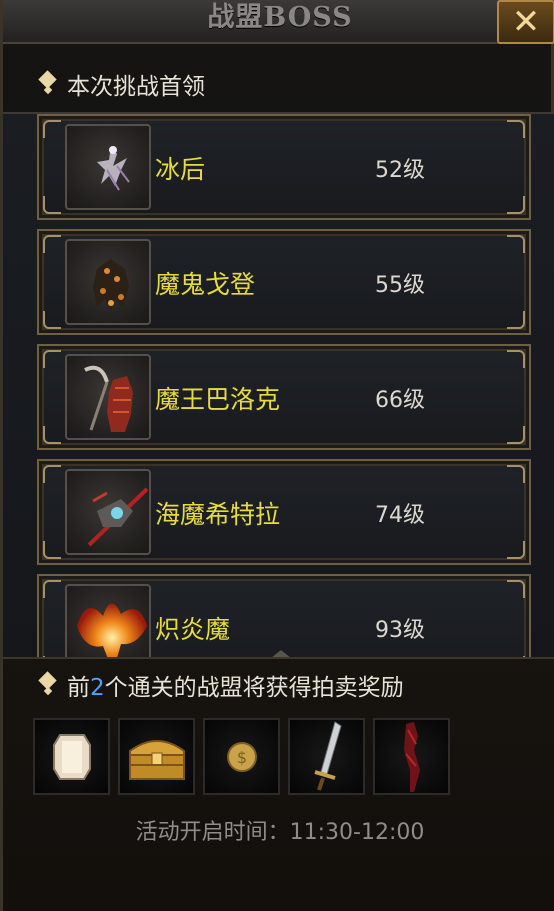 This screenshot has height=911, width=554. I want to click on reward-title-suffix: 个通关的战盟将获得拍卖奖励, so click(254, 688).